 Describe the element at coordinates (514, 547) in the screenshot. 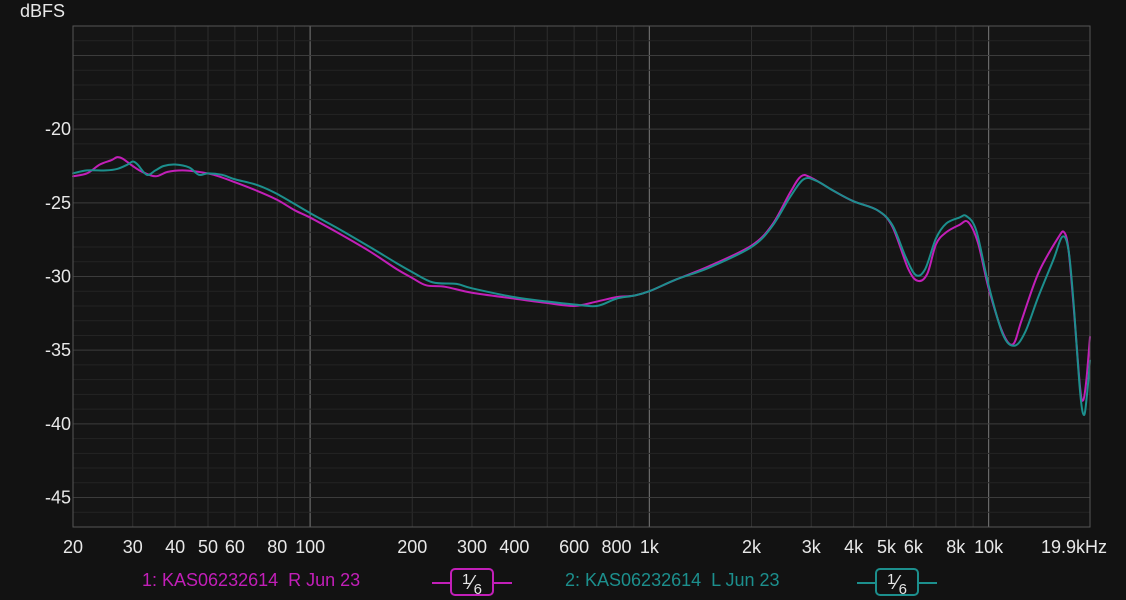

I see `x-tick-label: 400` at that location.